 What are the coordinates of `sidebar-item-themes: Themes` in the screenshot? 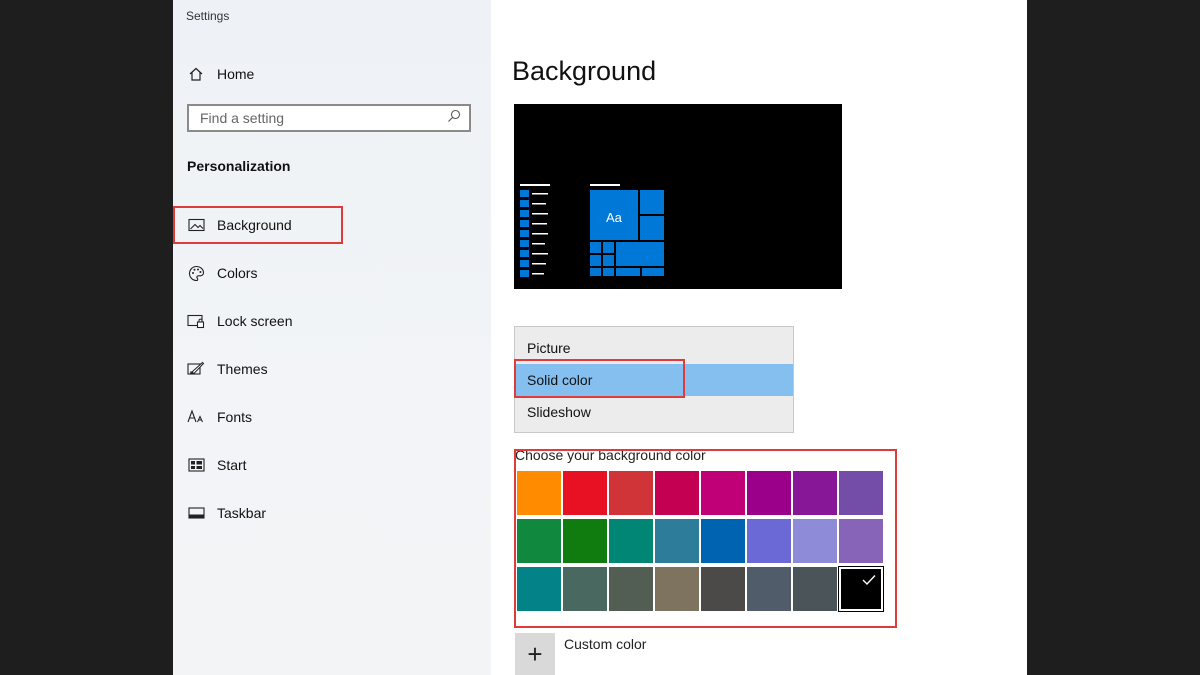 It's located at (227, 369).